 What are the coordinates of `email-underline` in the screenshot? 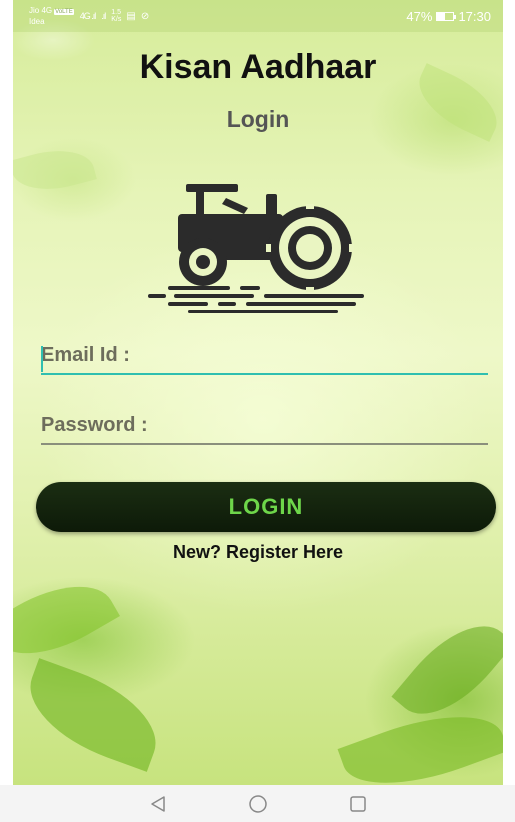 It's located at (264, 374).